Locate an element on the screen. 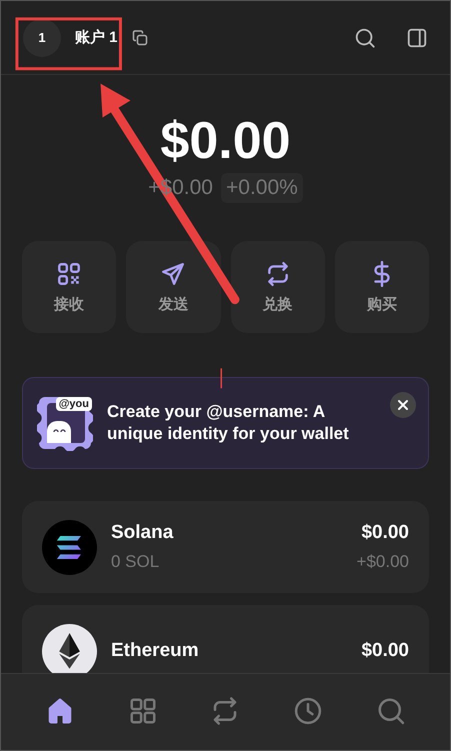 Image resolution: width=451 pixels, height=751 pixels. token-logo is located at coordinates (69, 547).